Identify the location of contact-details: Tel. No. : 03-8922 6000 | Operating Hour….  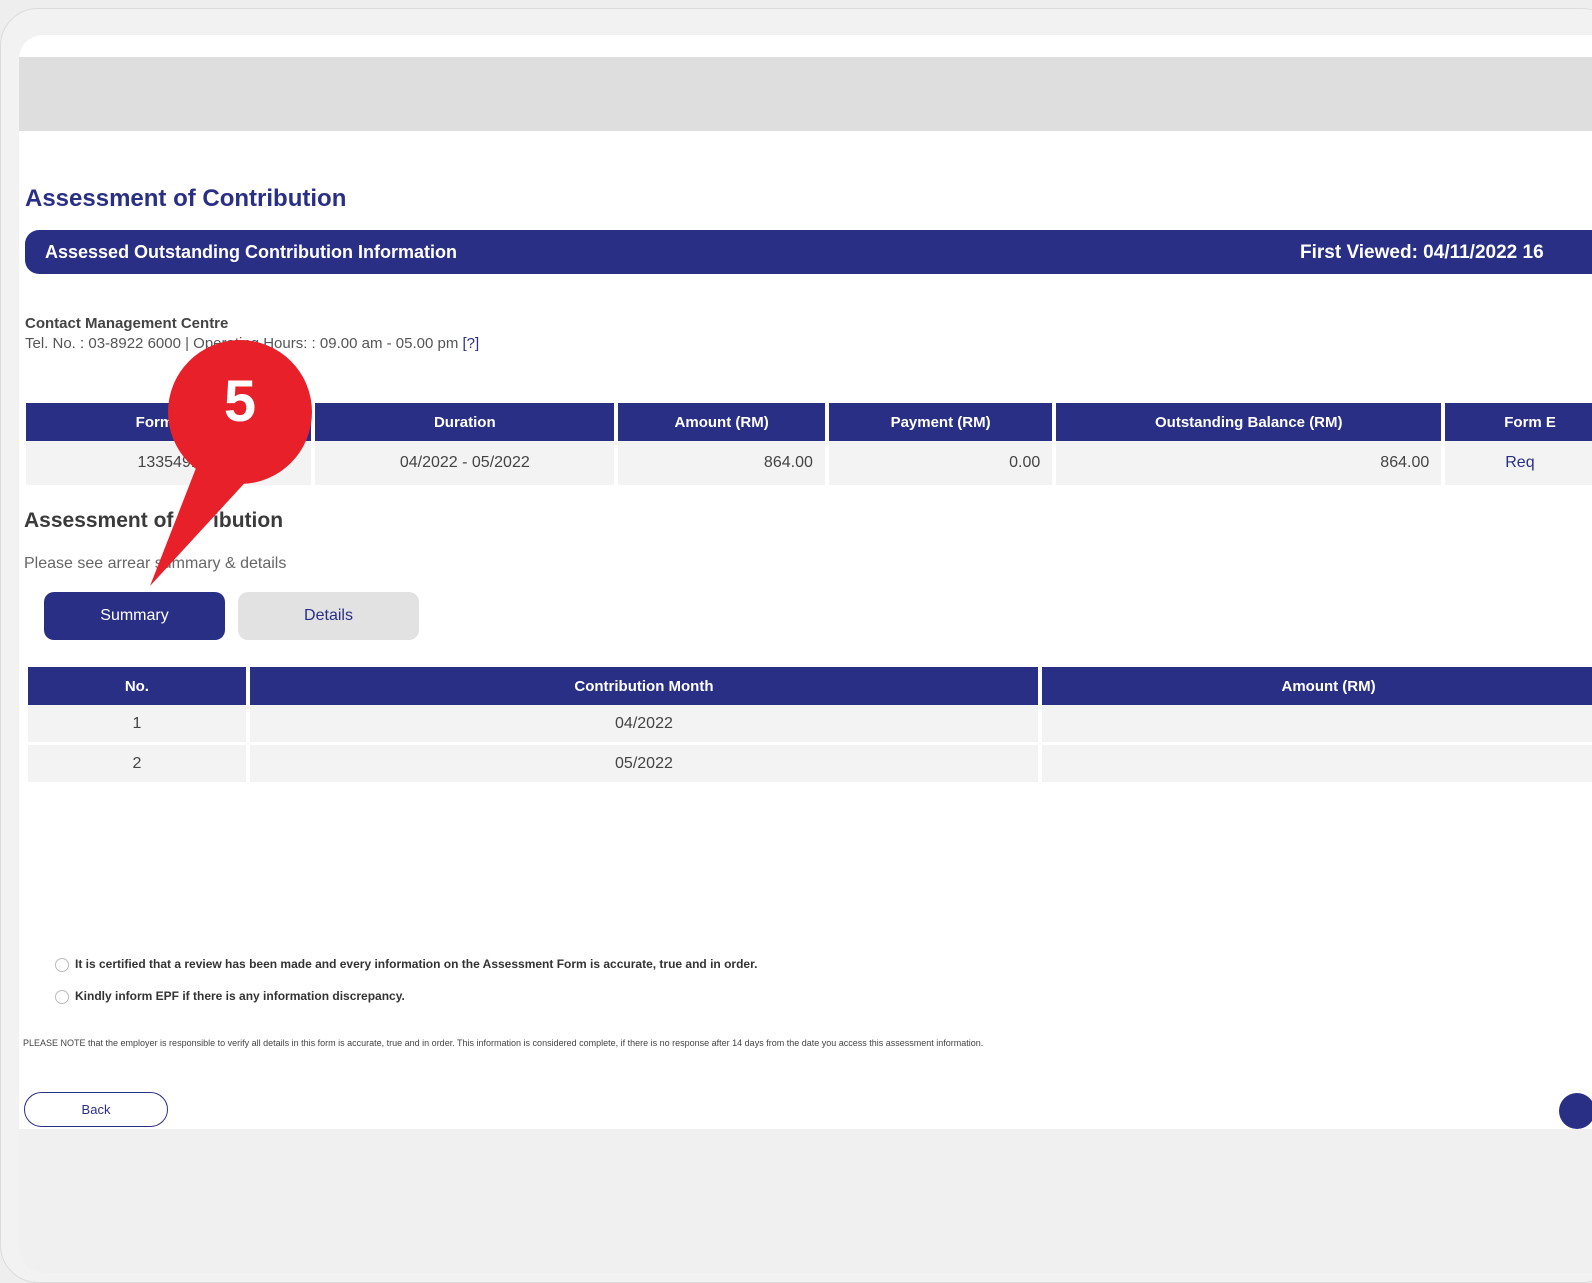
(244, 343).